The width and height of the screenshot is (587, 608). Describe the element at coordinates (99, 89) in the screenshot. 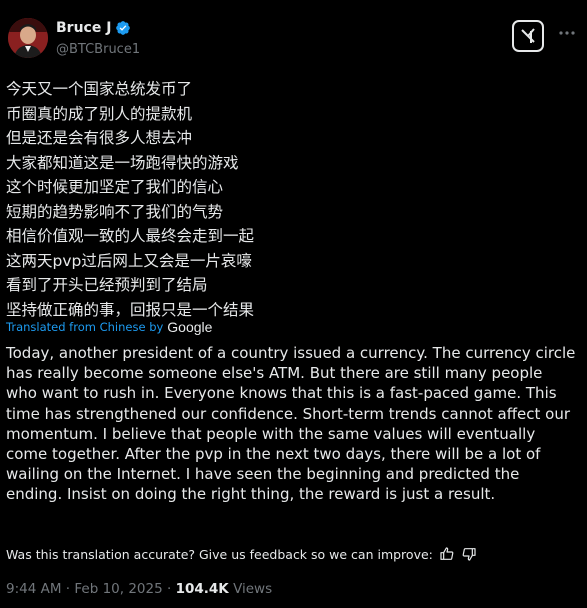

I see `tweet-line: 今天又一个国家总统发币了` at that location.